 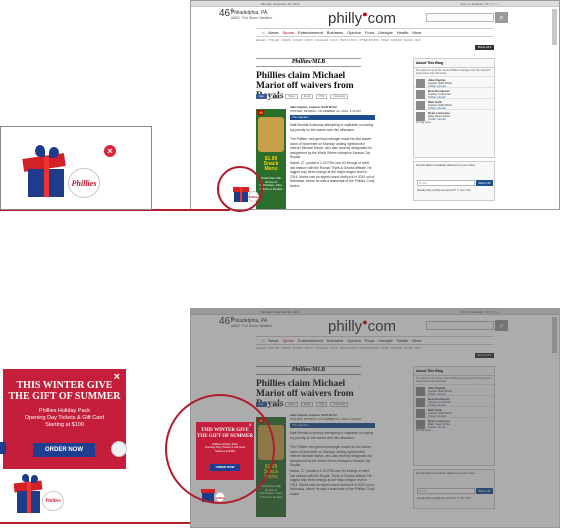 What do you see at coordinates (308, 62) in the screenshot?
I see `section-label: Phillies/MLB` at bounding box center [308, 62].